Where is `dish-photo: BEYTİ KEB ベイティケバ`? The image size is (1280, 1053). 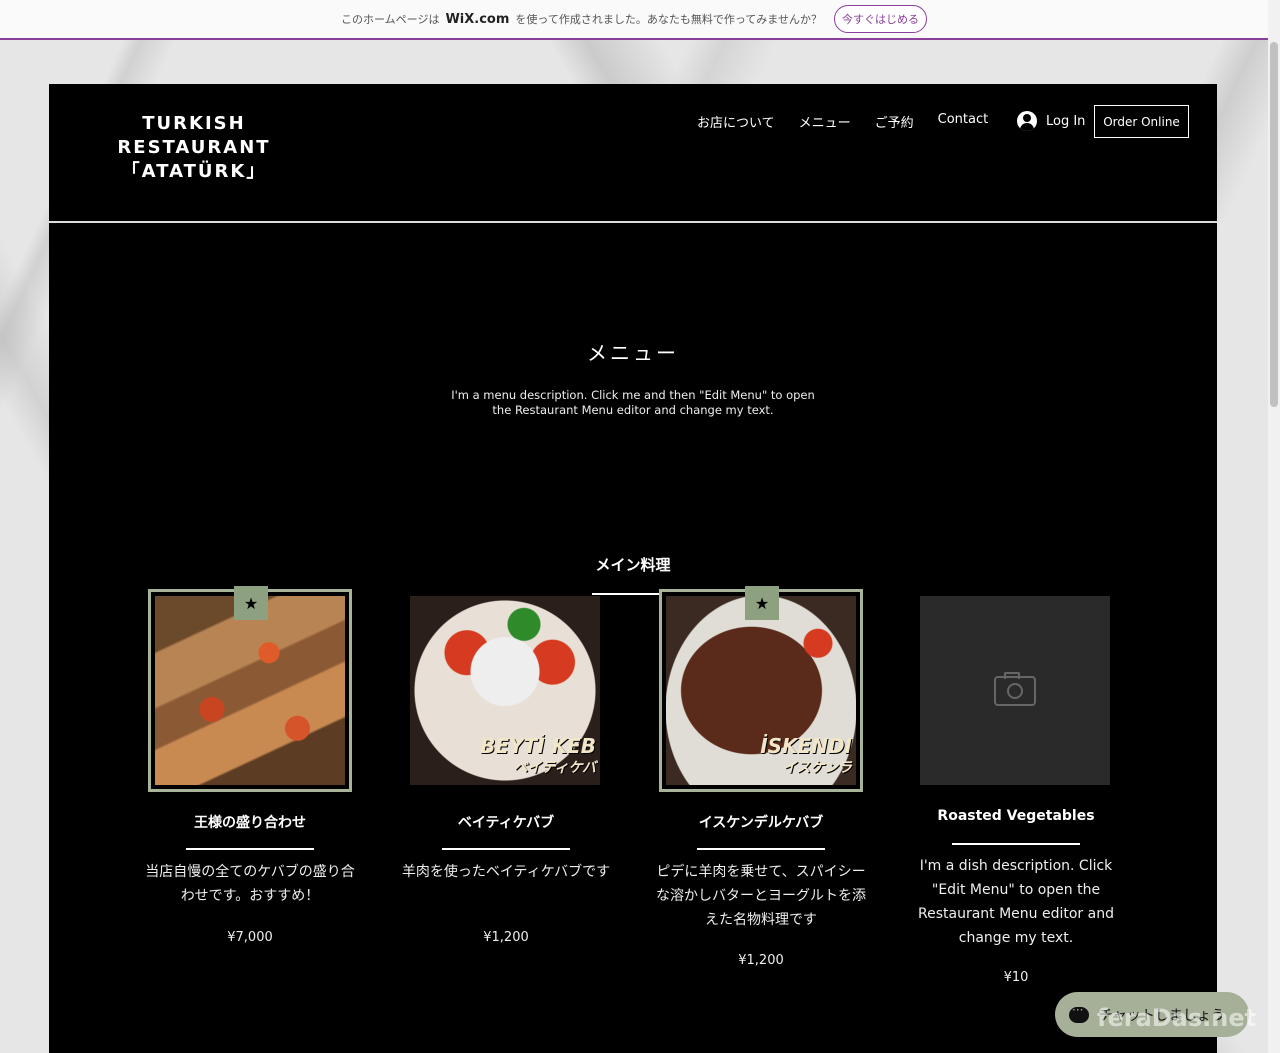 dish-photo: BEYTİ KEB ベイティケバ is located at coordinates (505, 690).